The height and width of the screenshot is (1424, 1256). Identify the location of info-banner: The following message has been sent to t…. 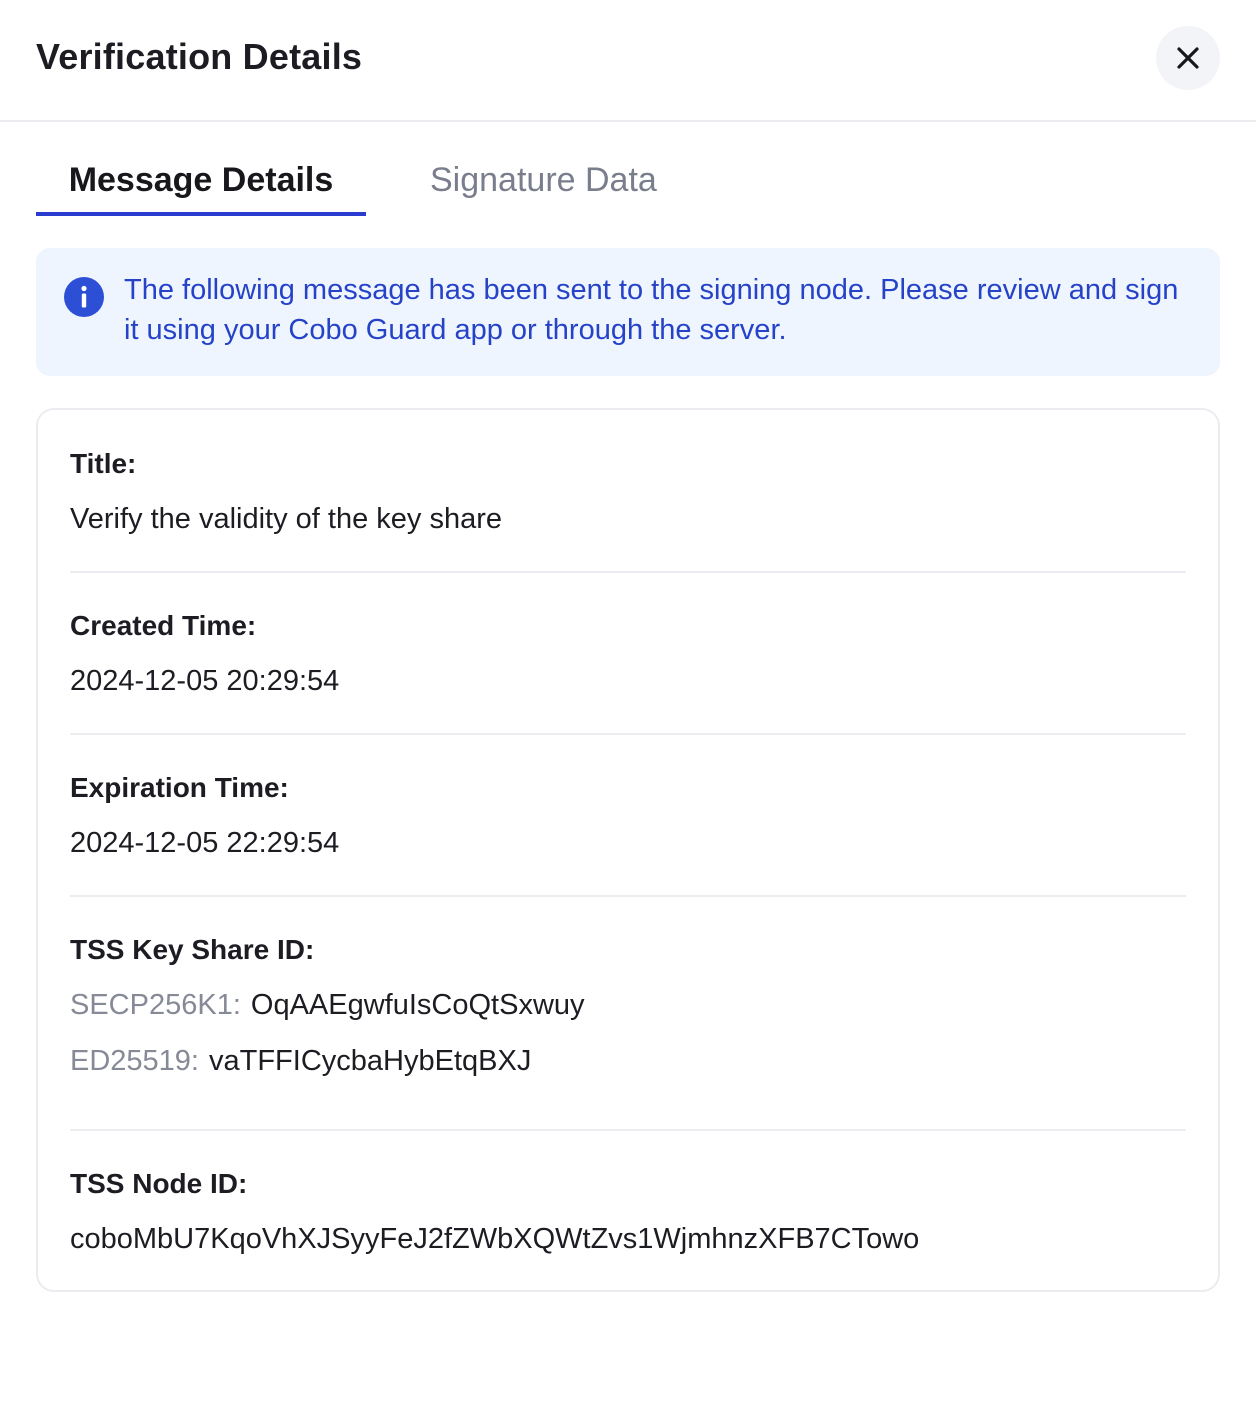
(628, 312).